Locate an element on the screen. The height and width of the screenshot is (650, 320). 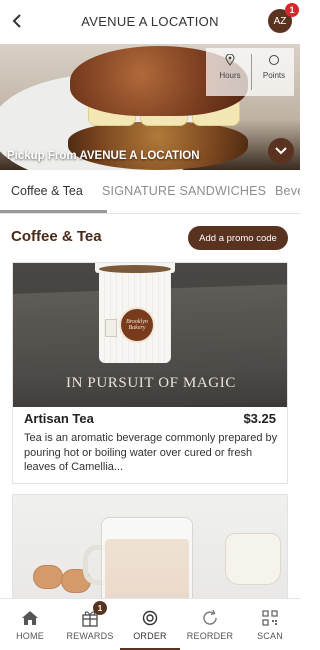
points-label: Points is located at coordinates (274, 75).